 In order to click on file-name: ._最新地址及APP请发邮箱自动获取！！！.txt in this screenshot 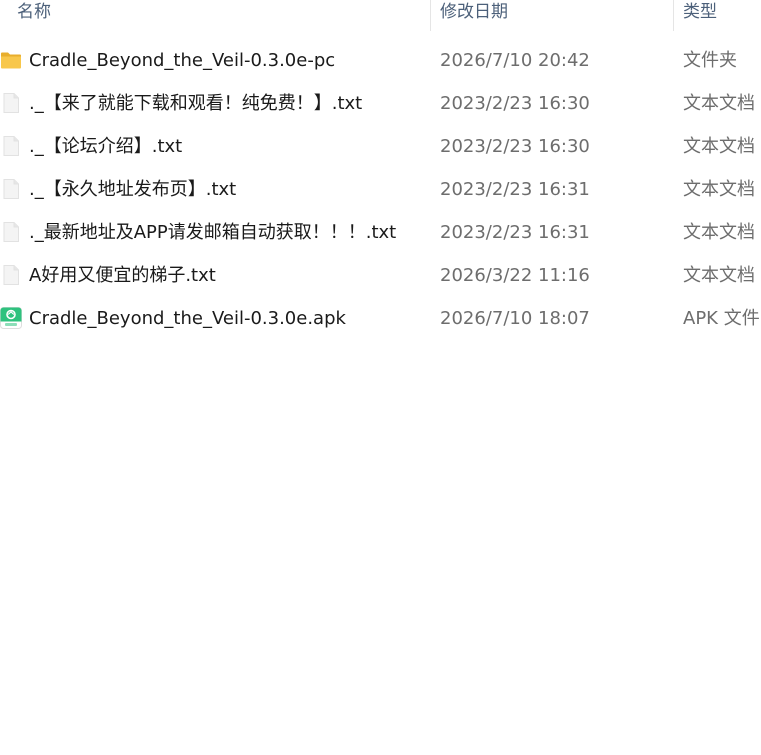, I will do `click(213, 232)`.